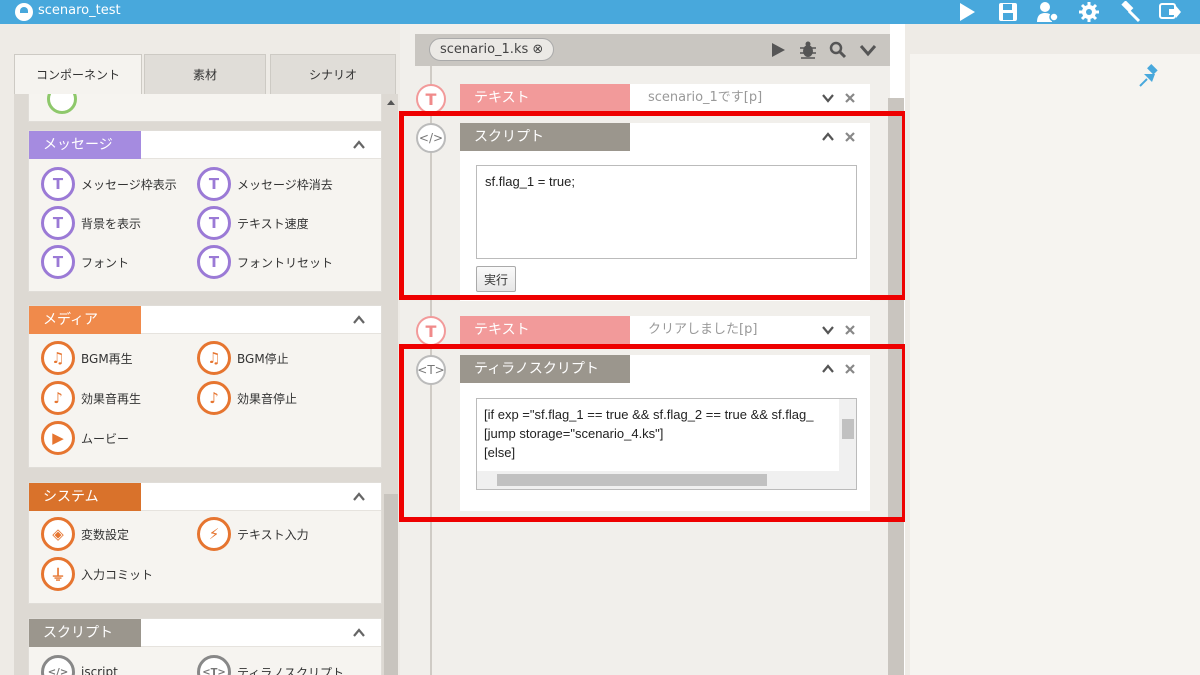 The width and height of the screenshot is (1200, 675). I want to click on variable-icon: ◈, so click(58, 534).